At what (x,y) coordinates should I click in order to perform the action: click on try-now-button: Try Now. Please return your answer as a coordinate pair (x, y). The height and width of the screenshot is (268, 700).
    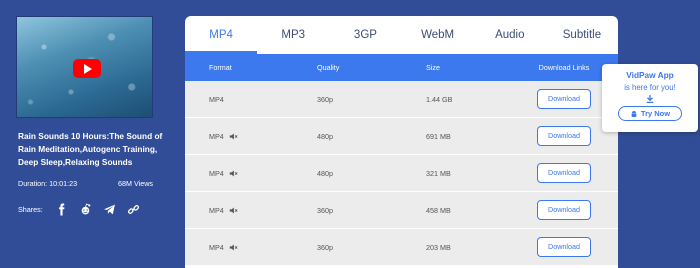
    Looking at the image, I should click on (650, 113).